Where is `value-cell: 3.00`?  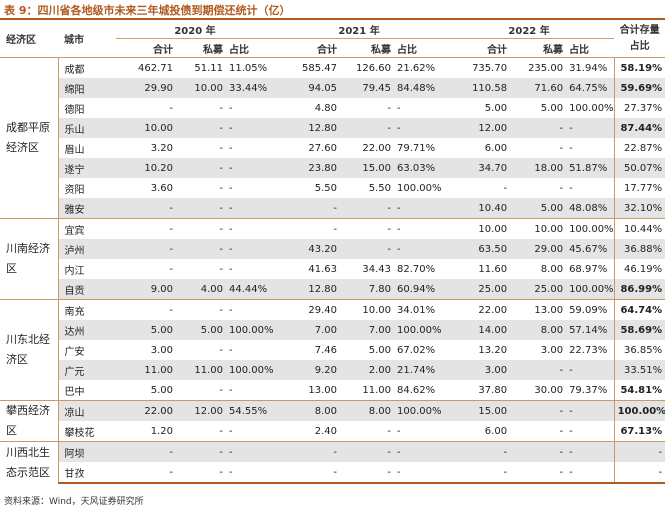 value-cell: 3.00 is located at coordinates (552, 350).